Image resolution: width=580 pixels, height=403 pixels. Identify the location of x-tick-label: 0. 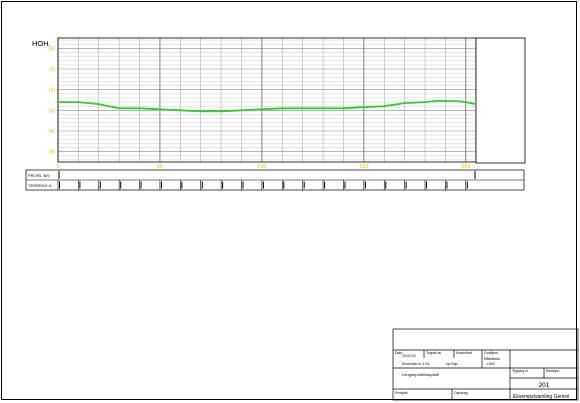
(57, 167).